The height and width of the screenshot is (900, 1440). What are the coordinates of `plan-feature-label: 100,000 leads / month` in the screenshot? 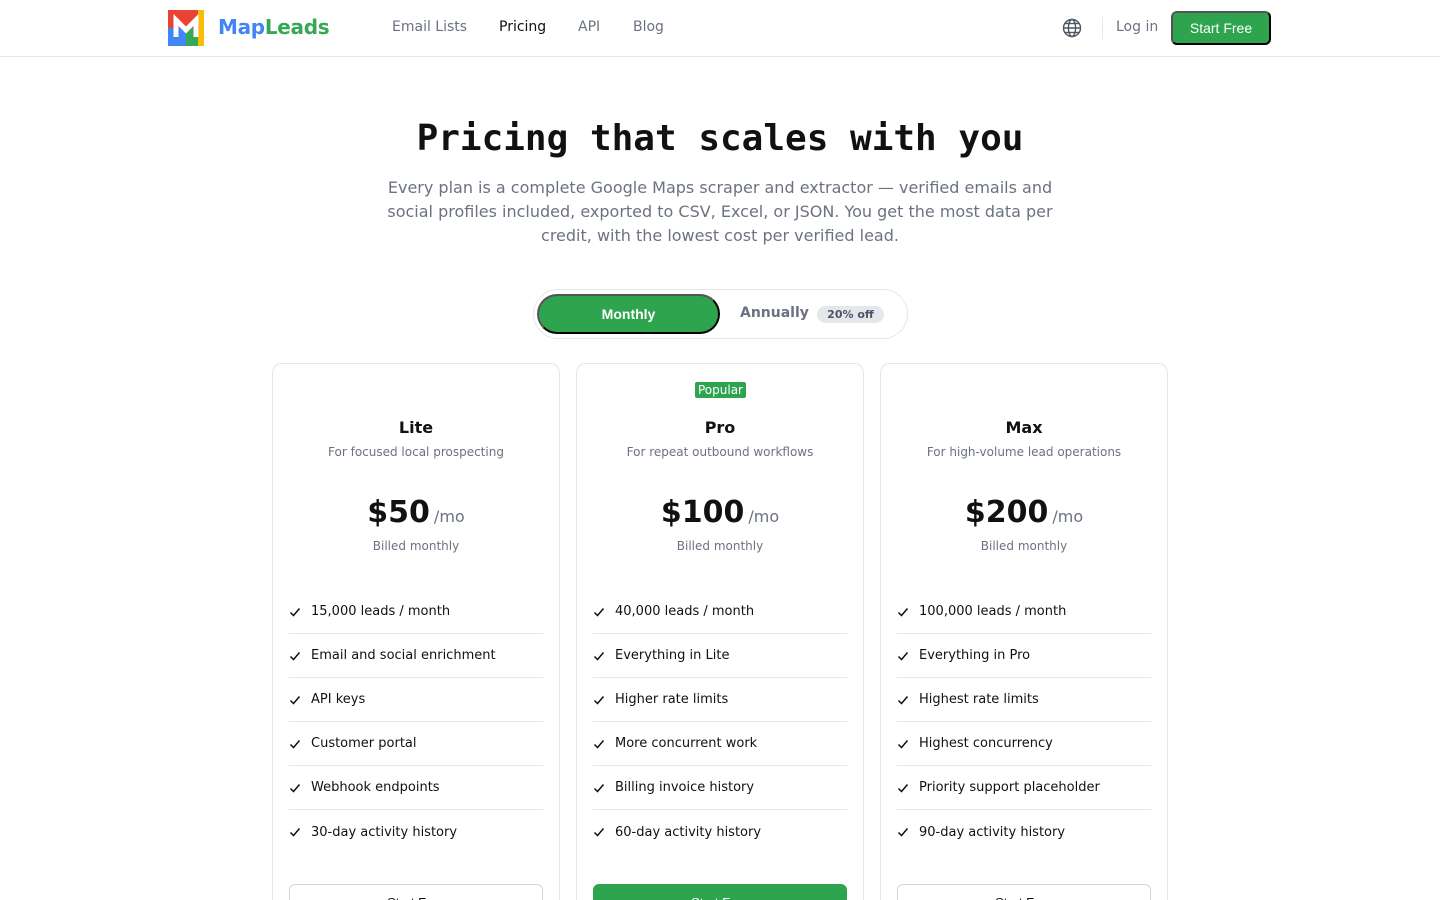 It's located at (993, 611).